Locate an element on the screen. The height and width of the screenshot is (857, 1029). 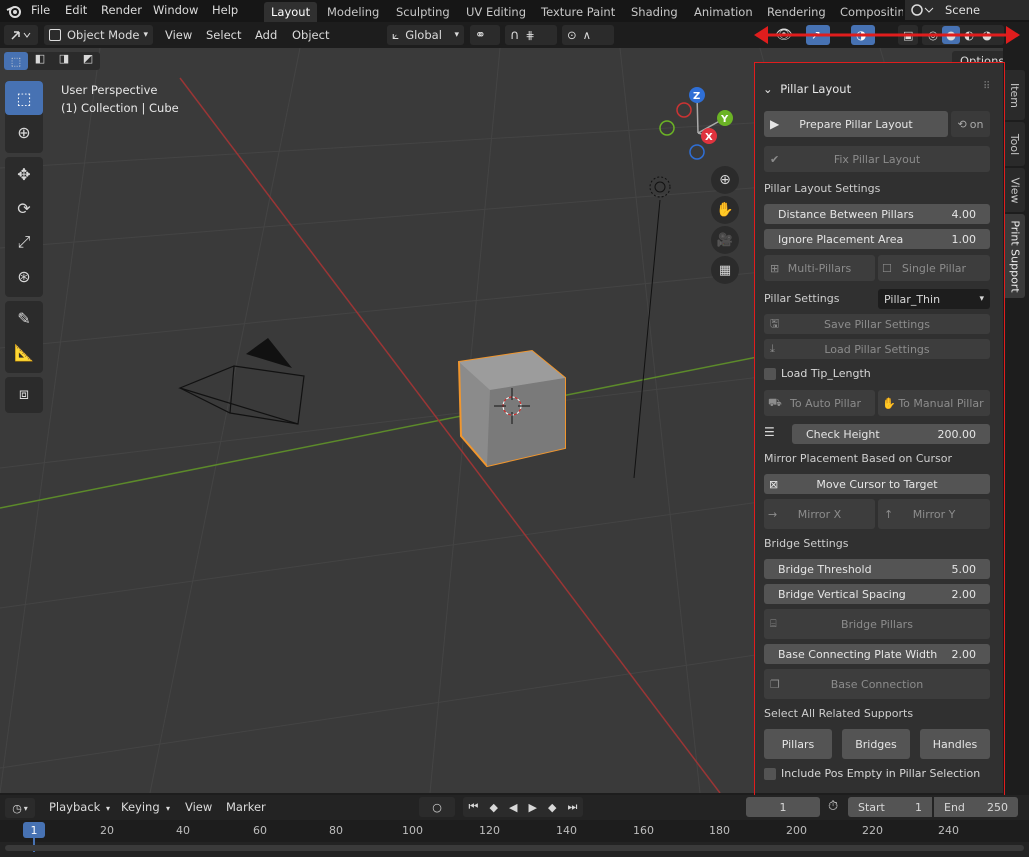
pan-button: ✋ is located at coordinates (725, 210).